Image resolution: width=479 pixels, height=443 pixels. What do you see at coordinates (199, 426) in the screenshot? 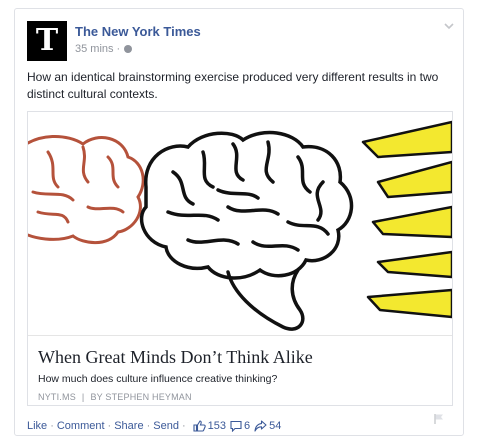
I see `thumbs-up-icon` at bounding box center [199, 426].